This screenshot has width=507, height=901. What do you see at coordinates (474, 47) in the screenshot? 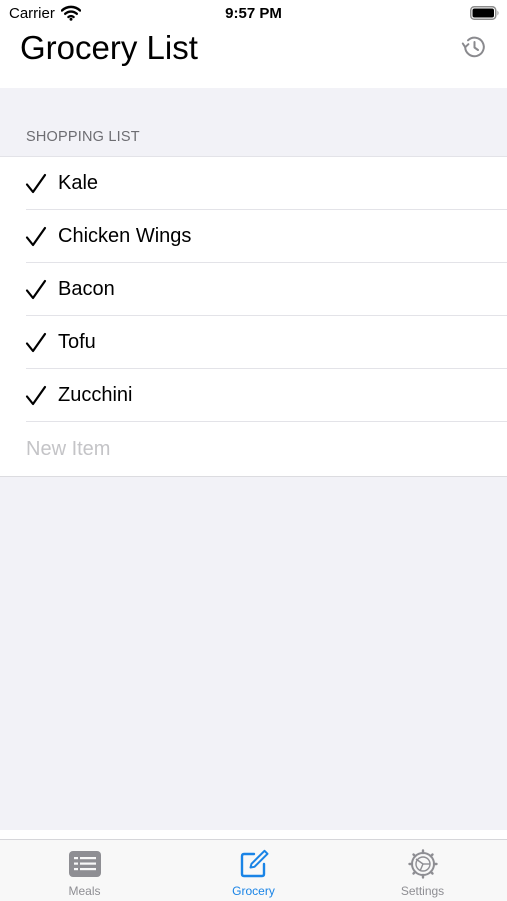
I see `history-clock-icon` at bounding box center [474, 47].